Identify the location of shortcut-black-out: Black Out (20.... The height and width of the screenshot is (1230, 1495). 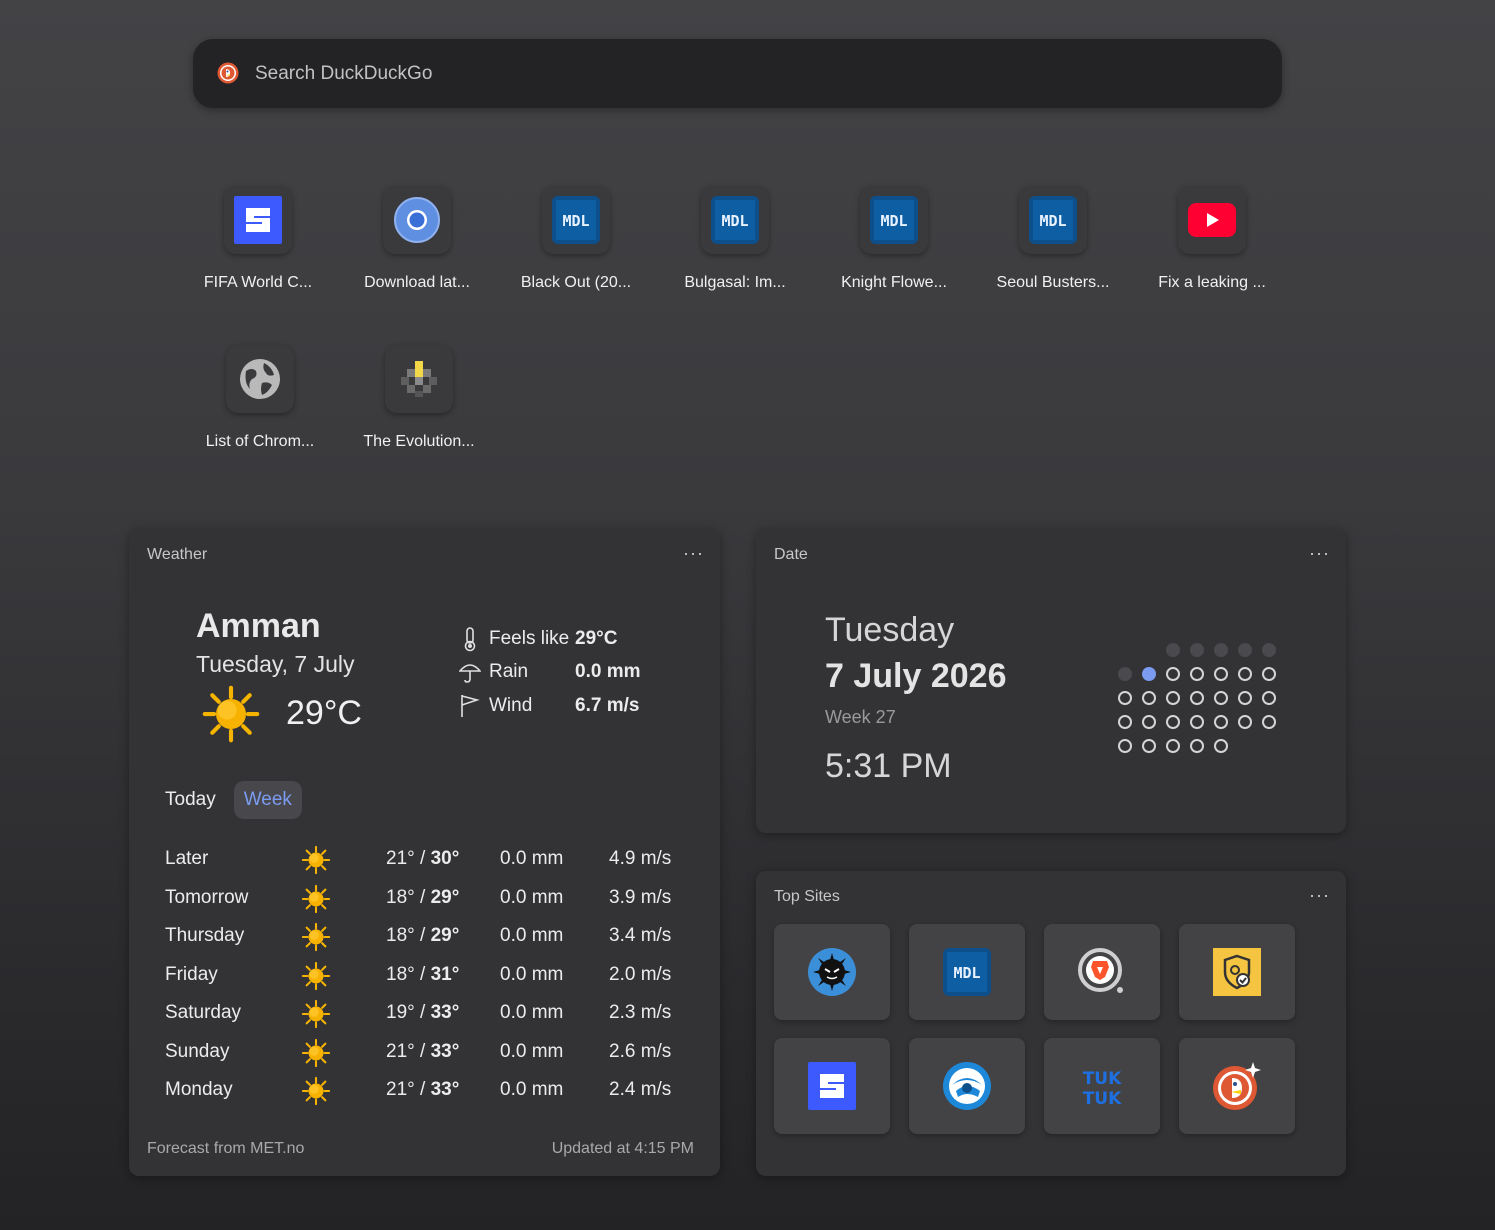
(576, 239).